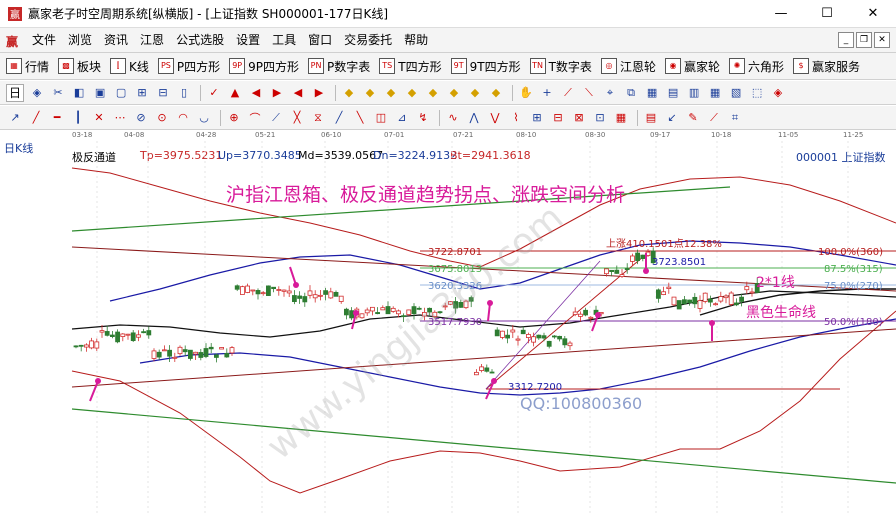 This screenshot has height=515, width=896. What do you see at coordinates (339, 118) in the screenshot?
I see `drawing-tool-button-15: ╱` at bounding box center [339, 118].